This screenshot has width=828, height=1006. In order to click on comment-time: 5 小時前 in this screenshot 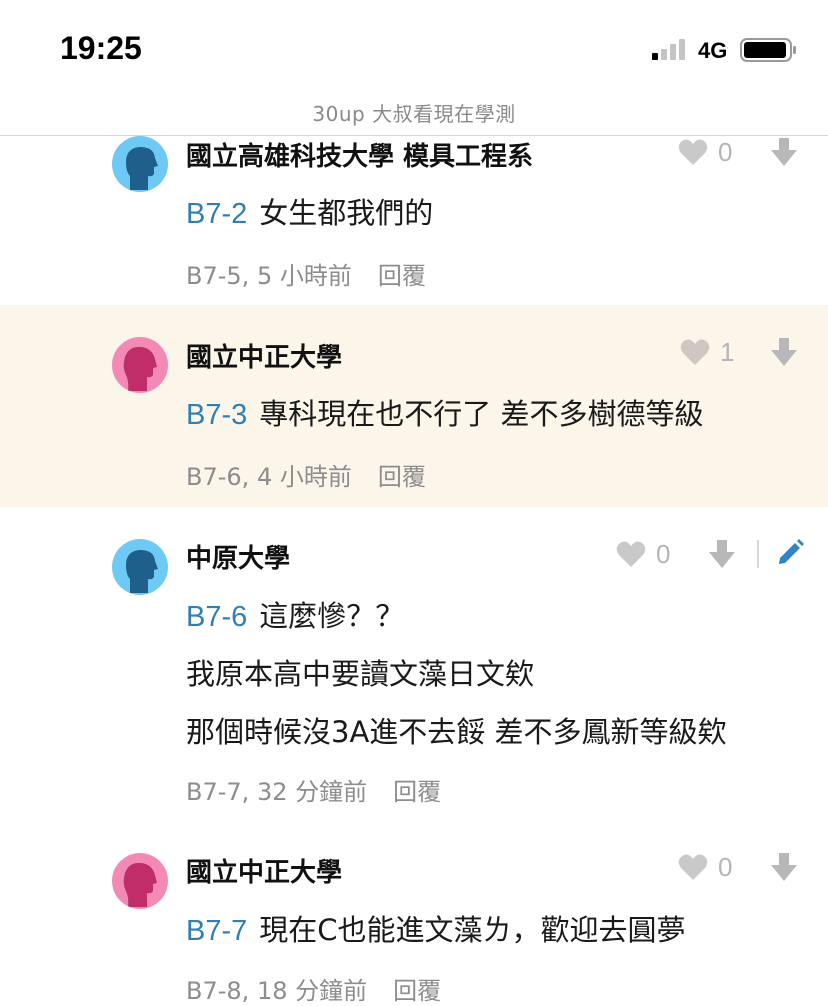, I will do `click(304, 276)`.